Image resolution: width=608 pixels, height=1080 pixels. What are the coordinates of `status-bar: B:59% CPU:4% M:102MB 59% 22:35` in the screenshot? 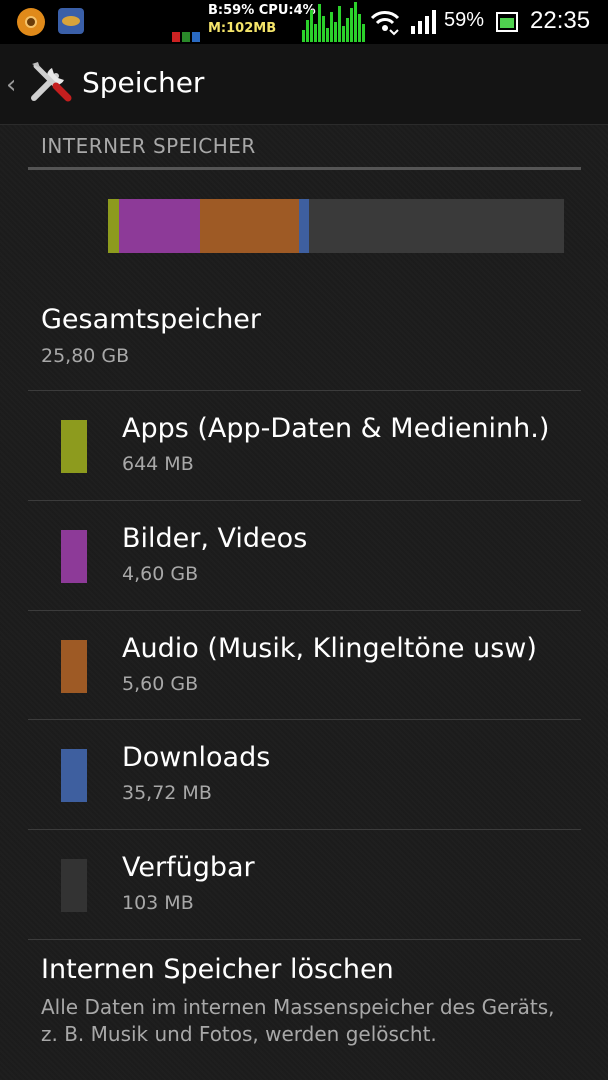 It's located at (304, 22).